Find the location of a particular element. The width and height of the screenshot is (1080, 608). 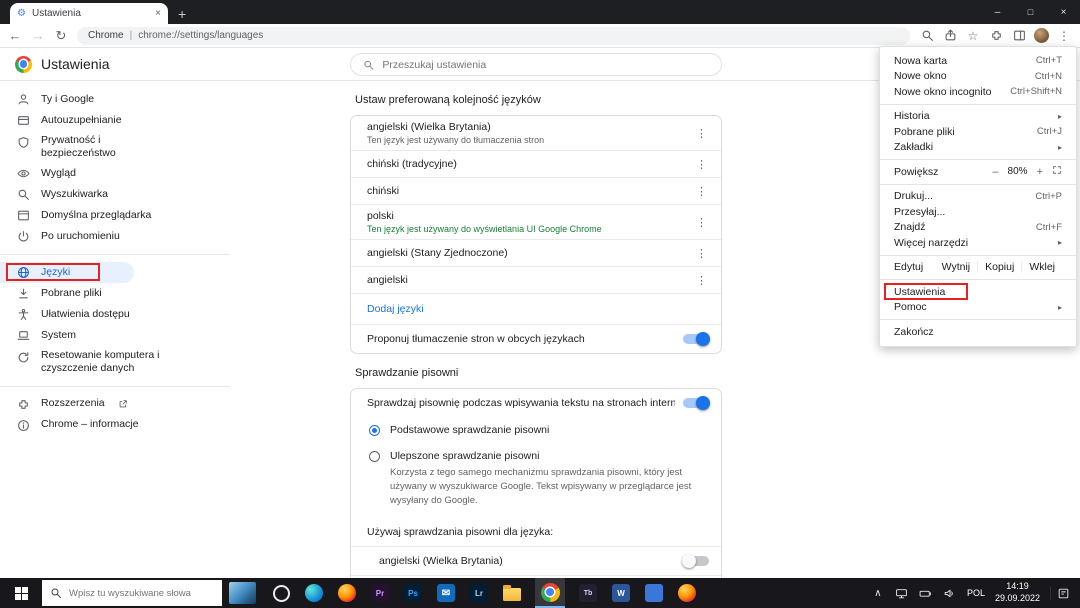

thunderbird-icon: Tb is located at coordinates (588, 593).